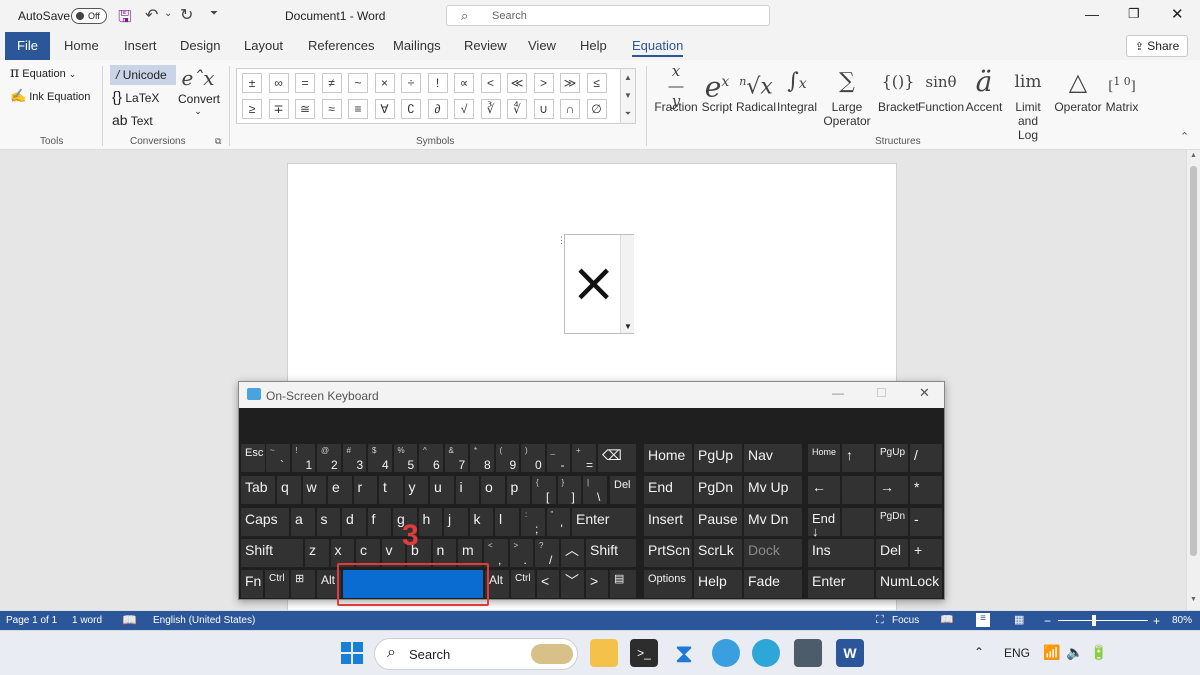  Describe the element at coordinates (858, 458) in the screenshot. I see `numpad-up-key: ↑` at that location.